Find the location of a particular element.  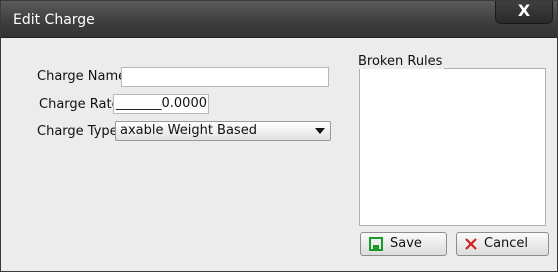

charge-rate-label: Charge Rate is located at coordinates (79, 104).